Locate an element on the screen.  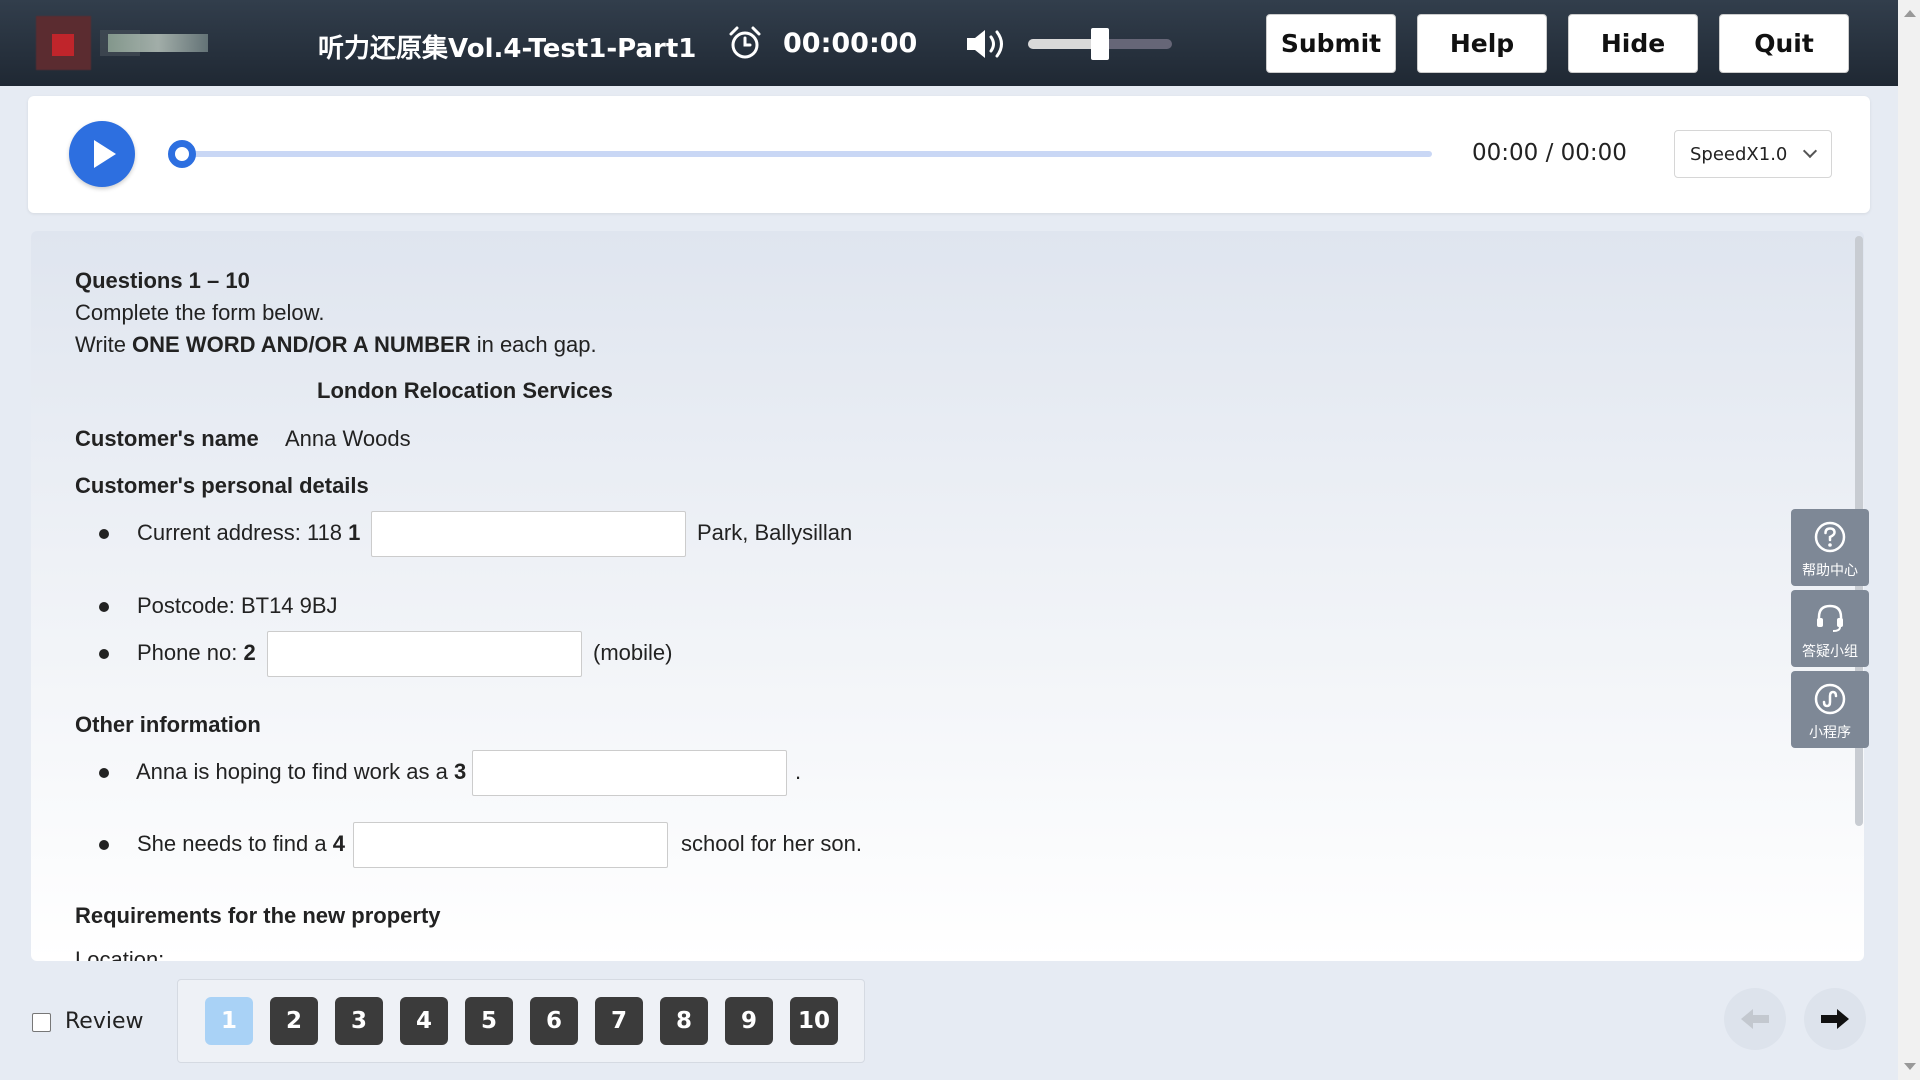
question-nav-6: 6 is located at coordinates (554, 1021).